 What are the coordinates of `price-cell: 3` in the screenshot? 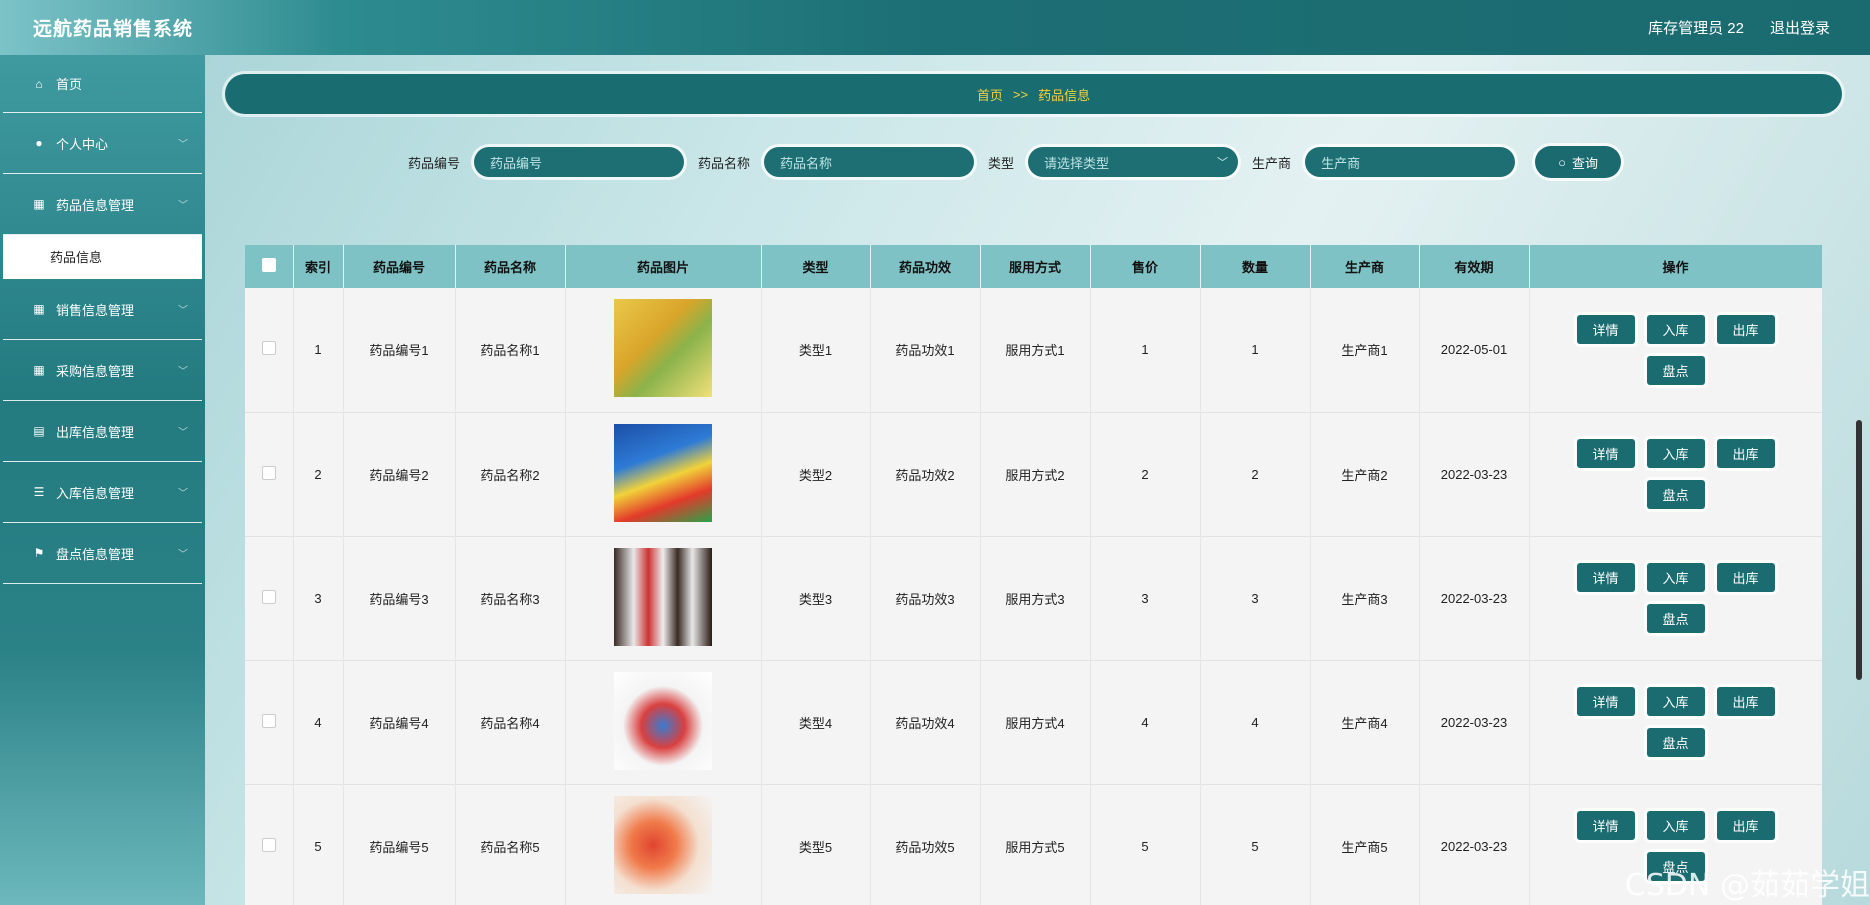 It's located at (1145, 598).